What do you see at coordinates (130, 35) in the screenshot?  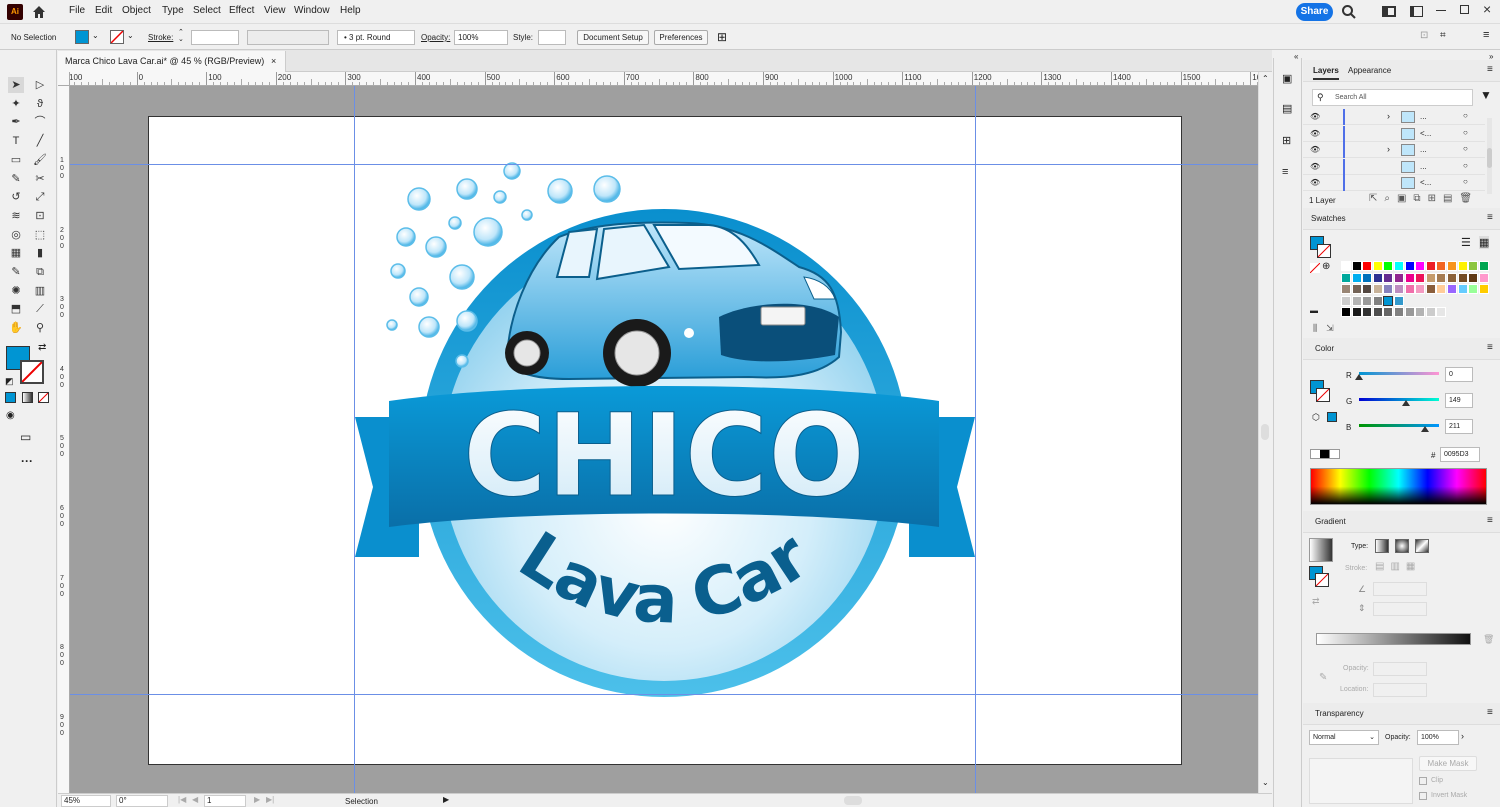 I see `stroke-dropdown-icon: ⌄` at bounding box center [130, 35].